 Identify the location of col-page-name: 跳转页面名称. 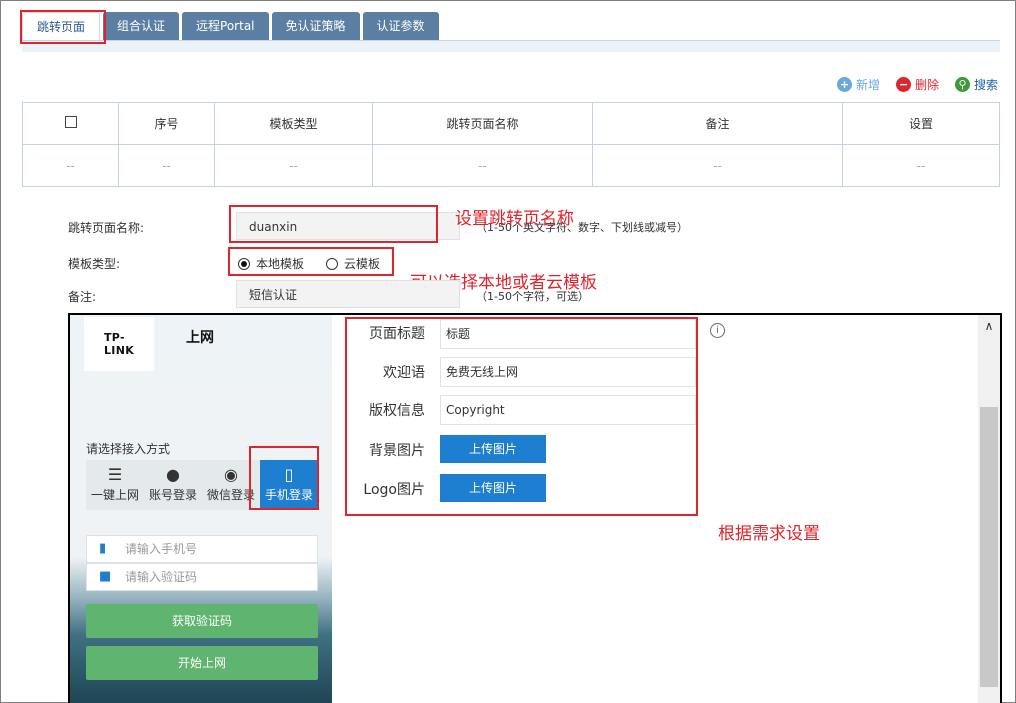
(482, 123).